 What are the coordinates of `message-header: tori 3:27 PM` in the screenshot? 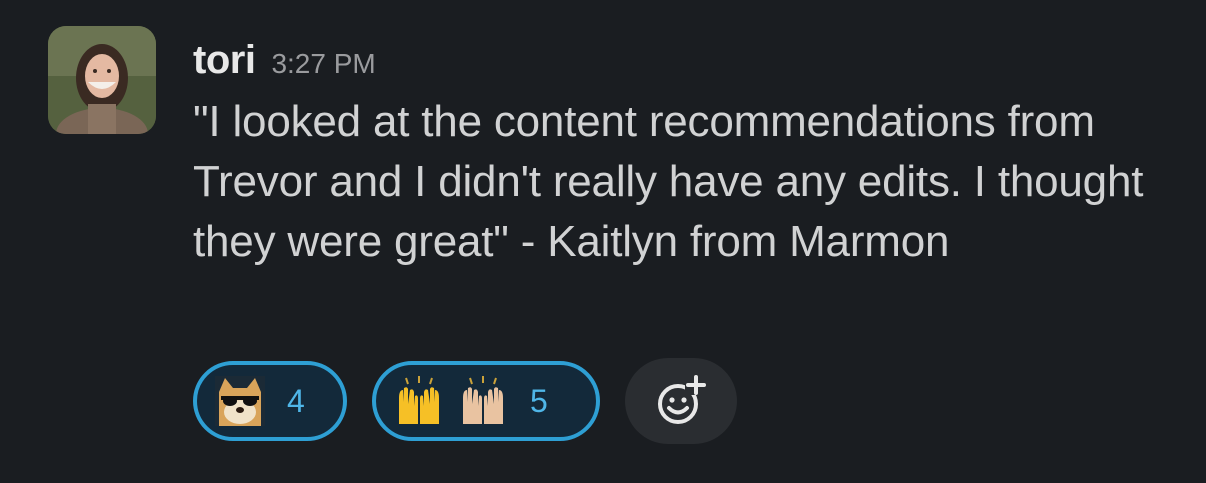 It's located at (683, 60).